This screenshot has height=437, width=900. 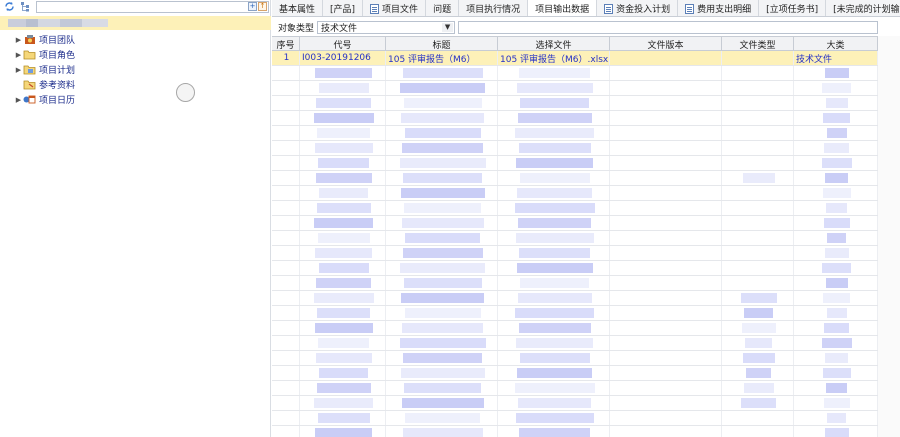 I want to click on column-header-file-type: 文件类型, so click(x=758, y=44).